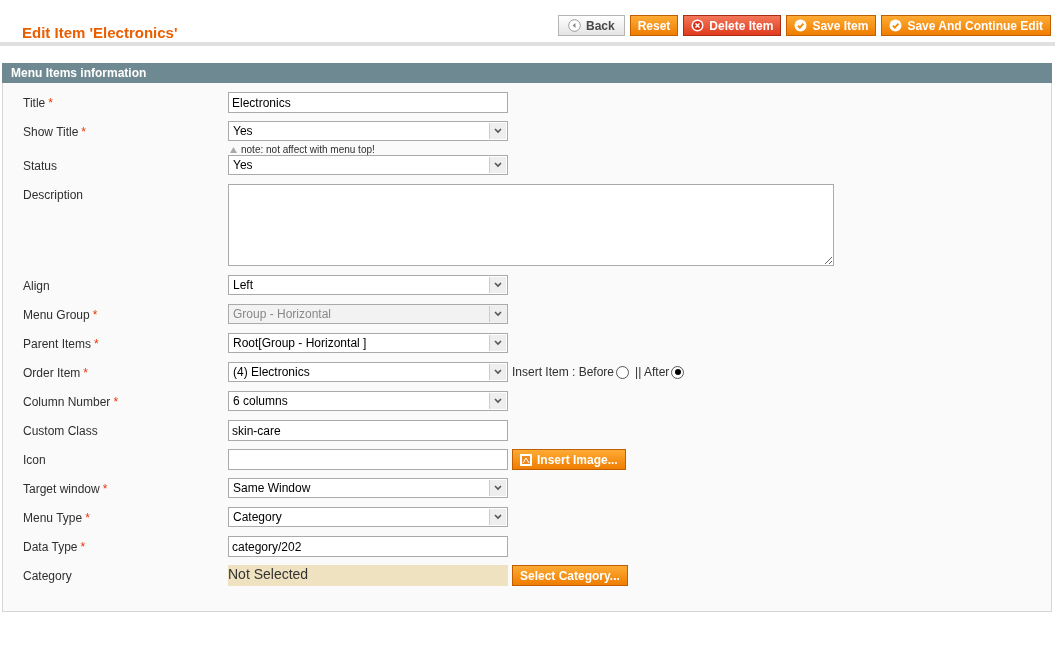  Describe the element at coordinates (368, 430) in the screenshot. I see `text-input: skin-care` at that location.